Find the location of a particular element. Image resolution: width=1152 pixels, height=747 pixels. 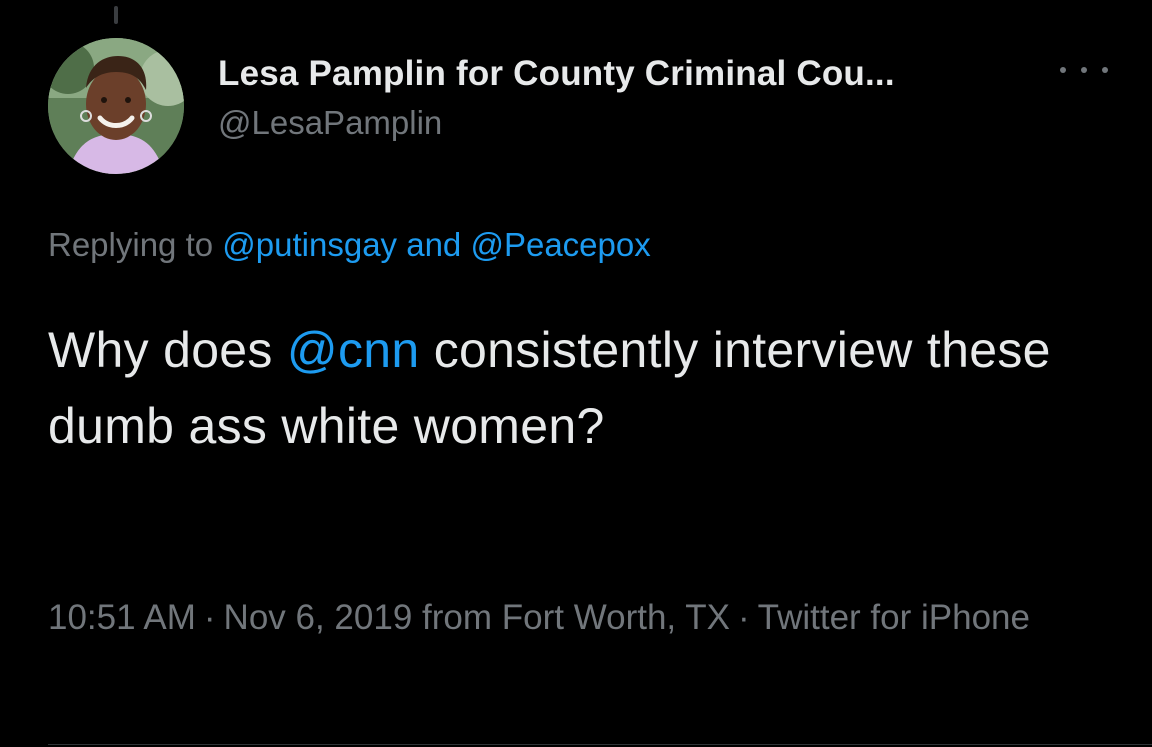

mention-link-peacepox: @Peacepox is located at coordinates (560, 244).